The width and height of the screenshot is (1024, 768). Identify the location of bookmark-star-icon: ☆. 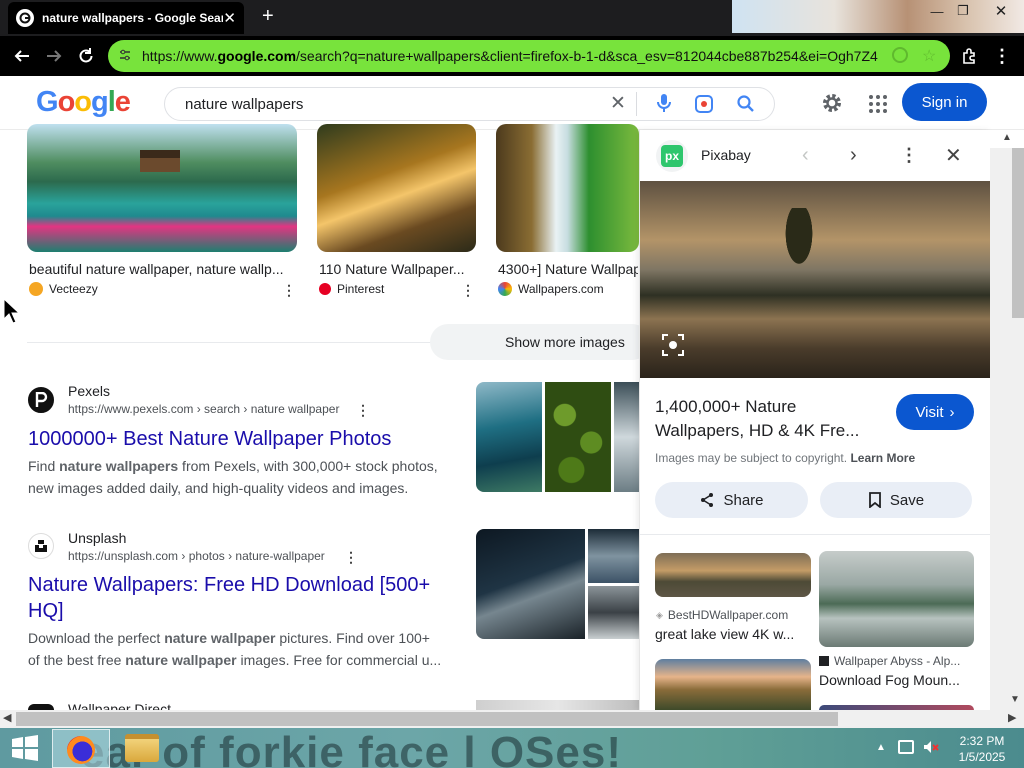
(929, 56).